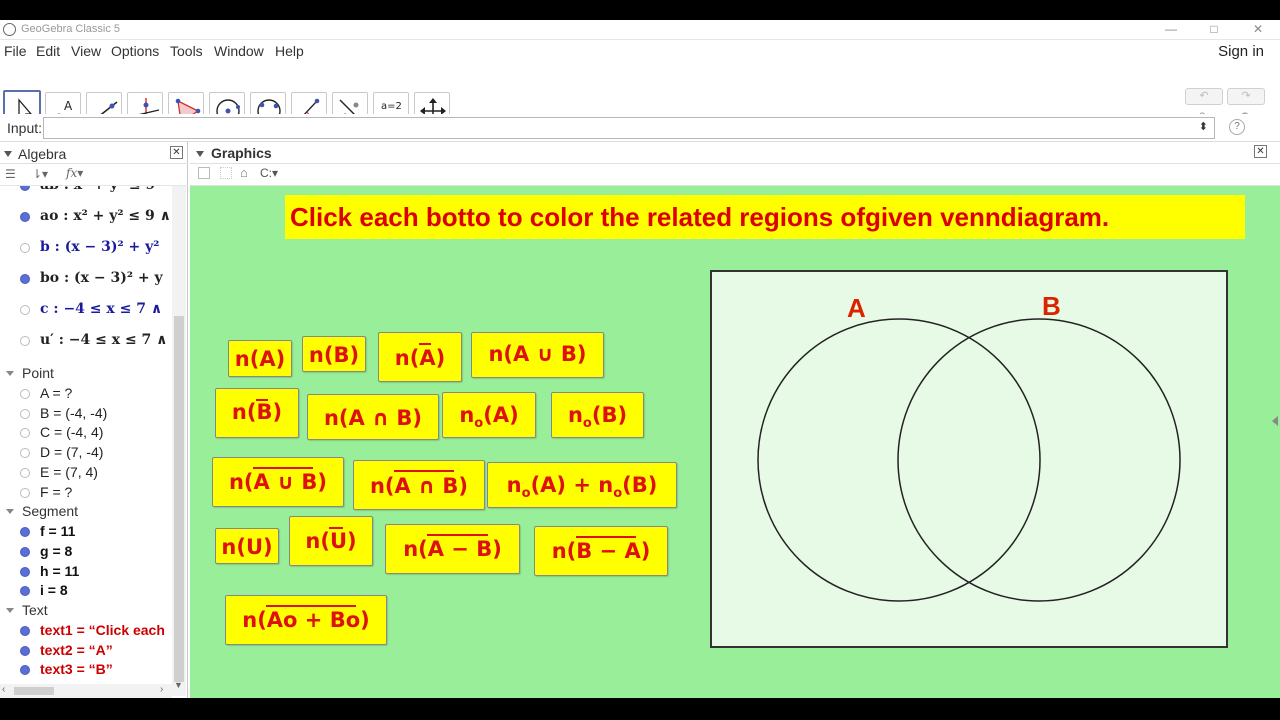 The height and width of the screenshot is (720, 1280). Describe the element at coordinates (244, 172) in the screenshot. I see `home-icon: ⌂` at that location.